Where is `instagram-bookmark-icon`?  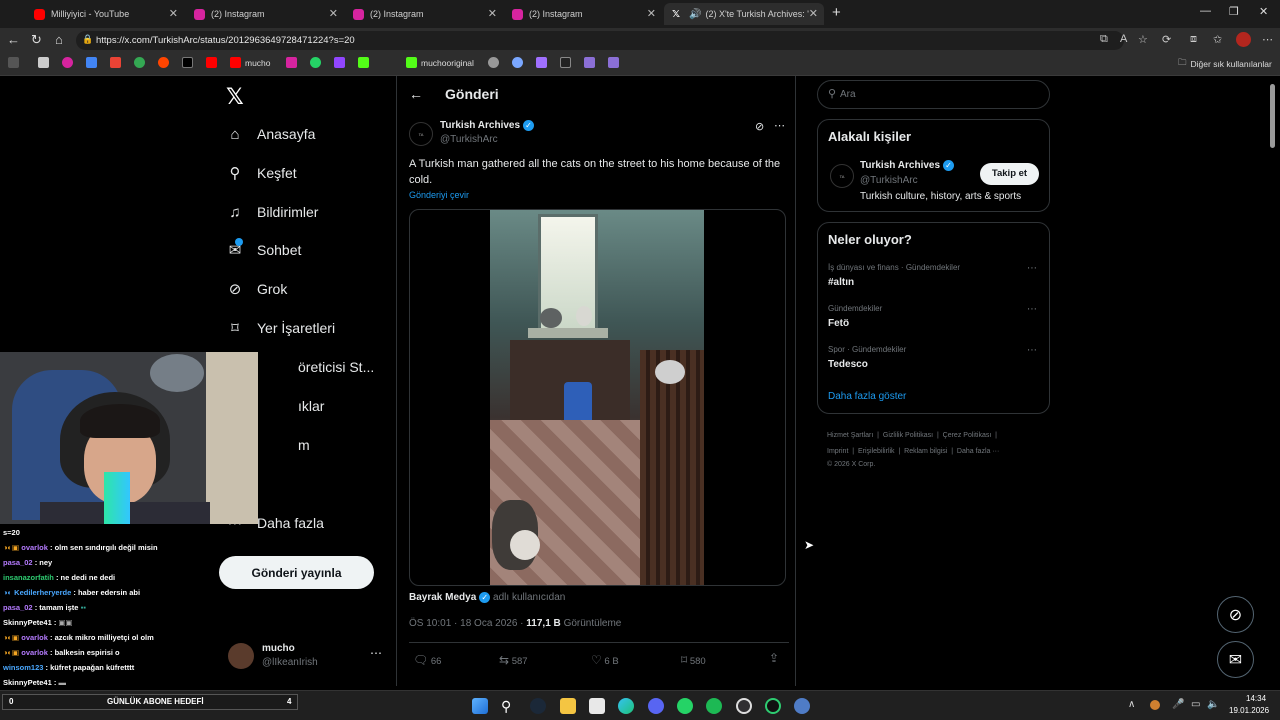 instagram-bookmark-icon is located at coordinates (293, 62).